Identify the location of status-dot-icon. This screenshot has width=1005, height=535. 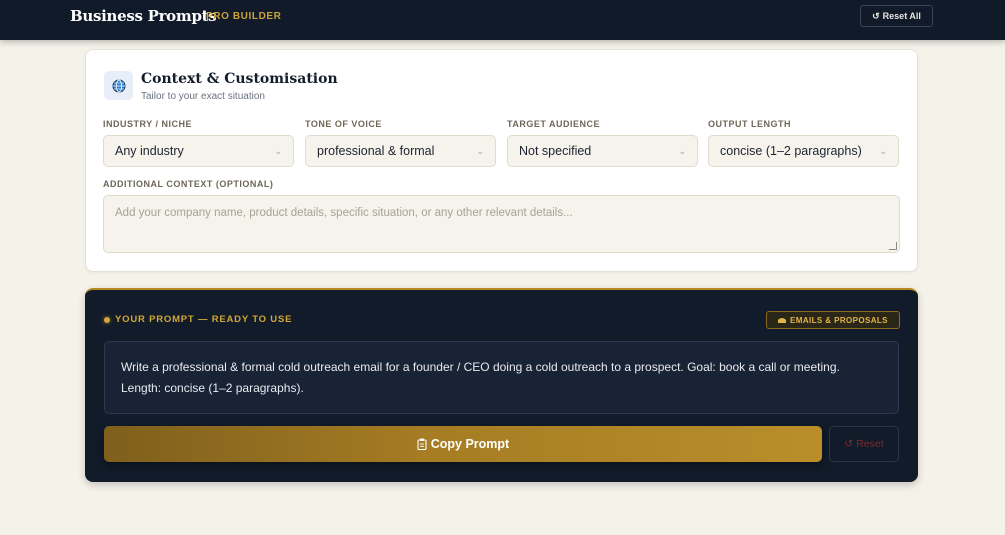
(107, 320).